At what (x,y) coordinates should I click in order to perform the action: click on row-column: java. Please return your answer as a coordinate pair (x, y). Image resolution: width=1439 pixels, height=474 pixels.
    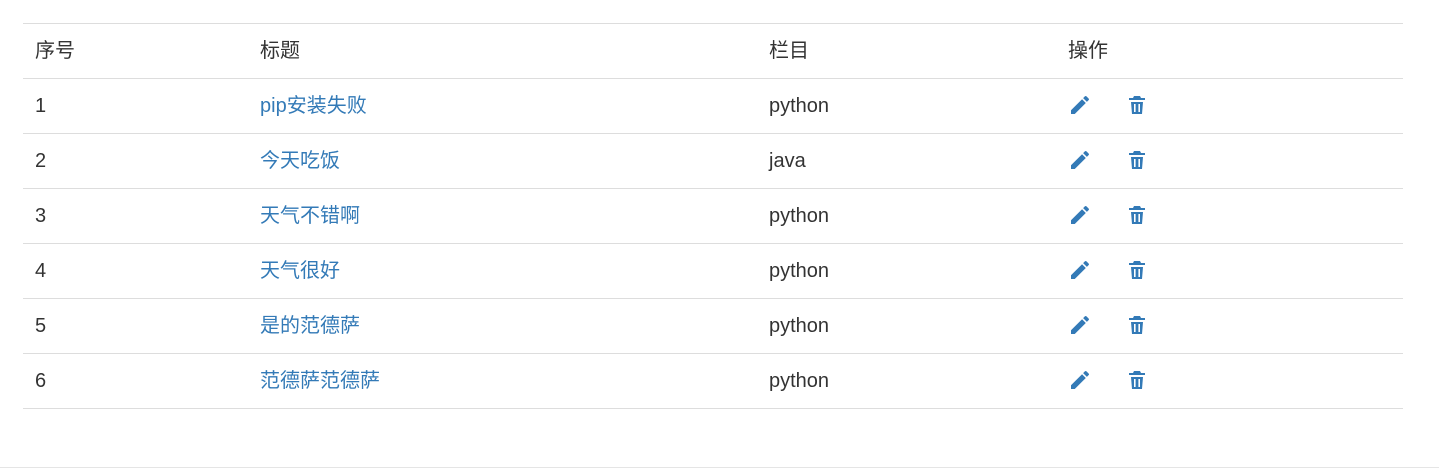
    Looking at the image, I should click on (787, 161).